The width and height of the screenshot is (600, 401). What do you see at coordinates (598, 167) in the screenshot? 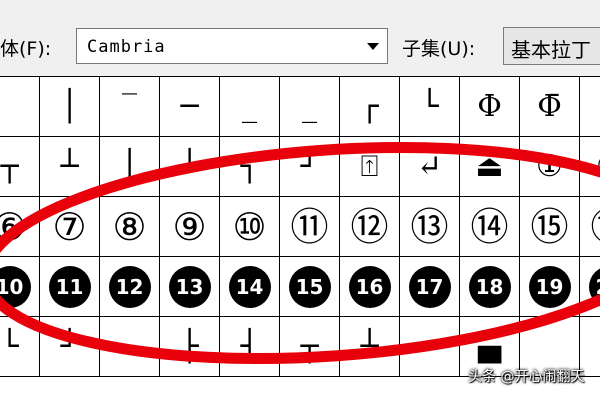
I see `character-glyph: ②` at bounding box center [598, 167].